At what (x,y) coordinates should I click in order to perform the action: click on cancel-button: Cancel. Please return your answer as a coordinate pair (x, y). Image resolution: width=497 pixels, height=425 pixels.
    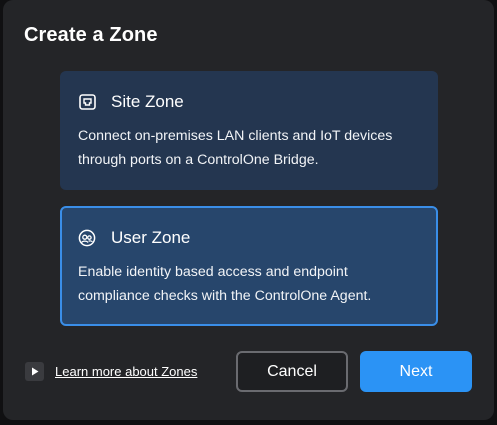
    Looking at the image, I should click on (292, 371).